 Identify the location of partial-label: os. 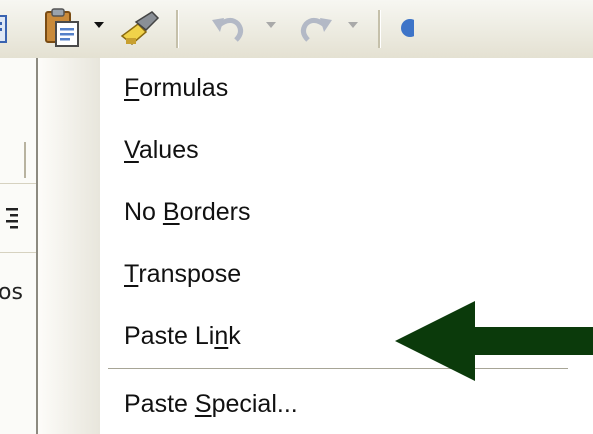
(11, 292).